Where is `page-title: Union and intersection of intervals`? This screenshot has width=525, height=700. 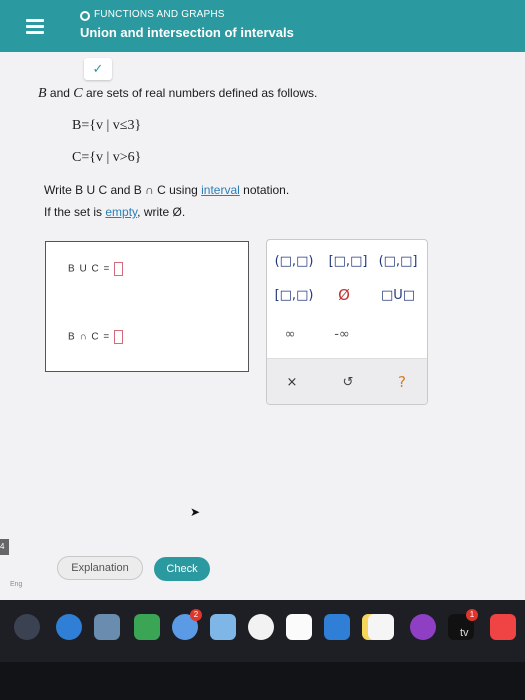 page-title: Union and intersection of intervals is located at coordinates (187, 32).